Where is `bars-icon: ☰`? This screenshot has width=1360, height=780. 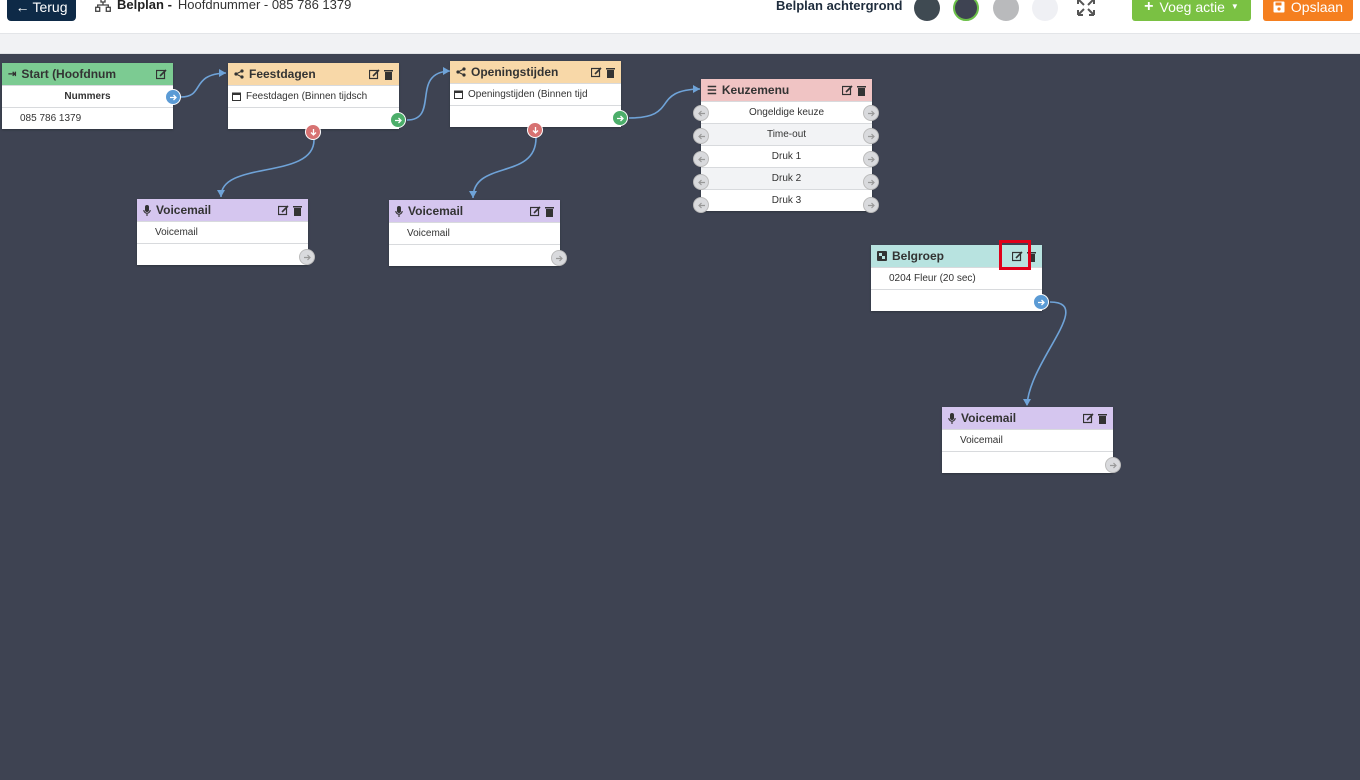
bars-icon: ☰ is located at coordinates (712, 90).